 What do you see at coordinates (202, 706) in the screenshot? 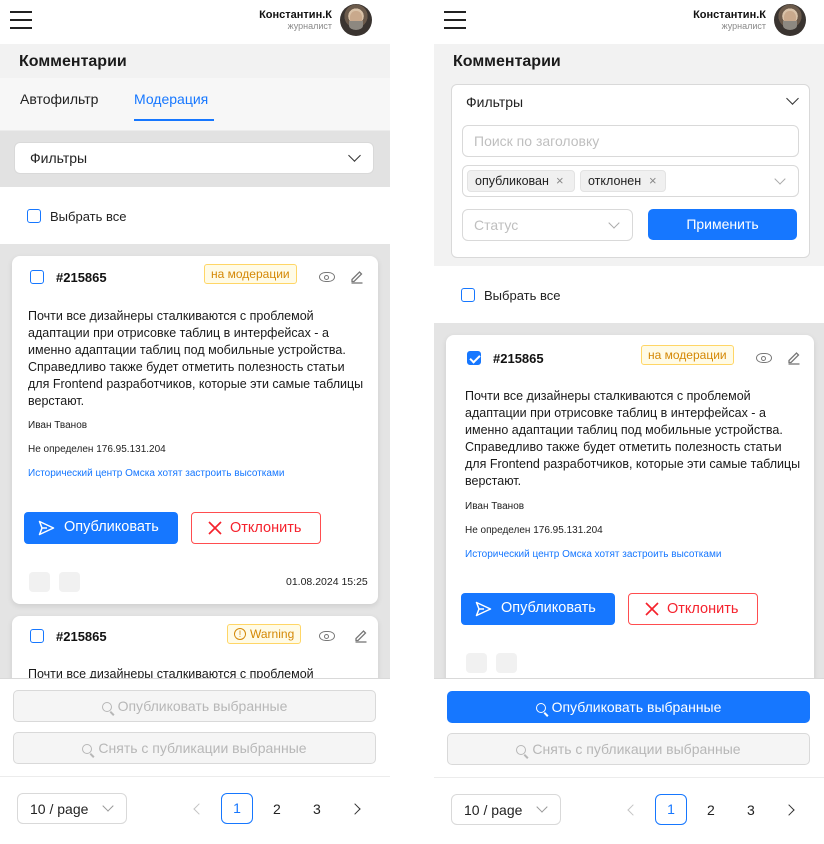
I see `publish-selected-label: Опубликовать выбранные` at bounding box center [202, 706].